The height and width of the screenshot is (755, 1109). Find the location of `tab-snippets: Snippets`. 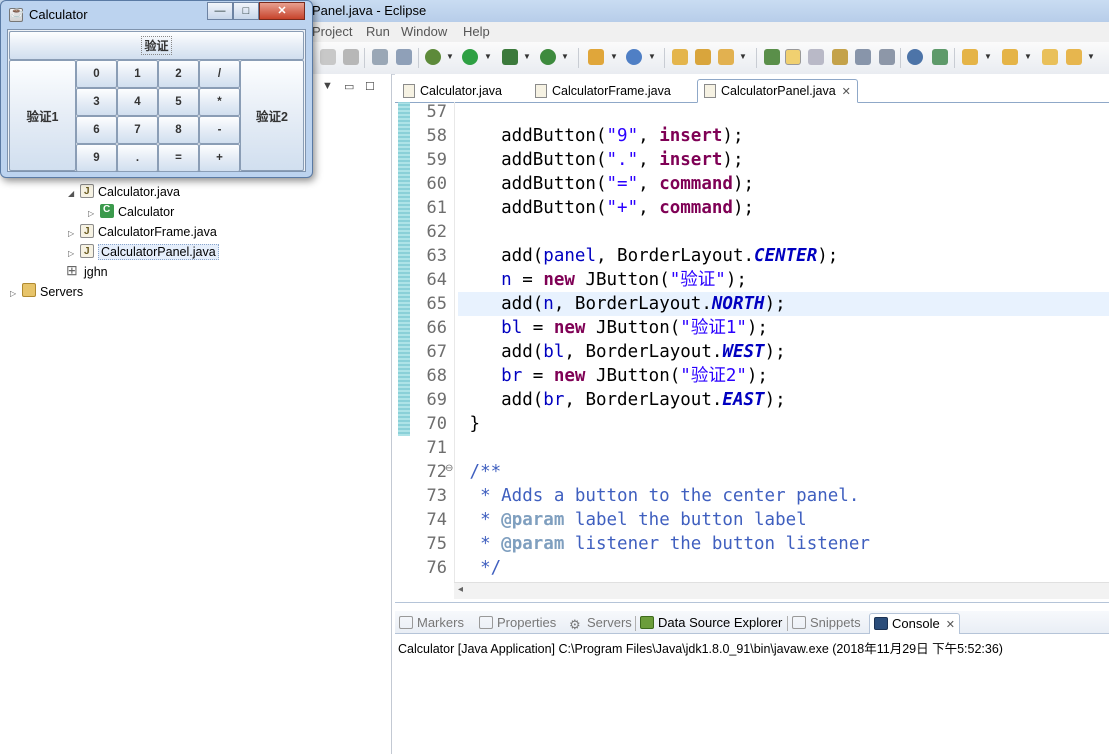

tab-snippets: Snippets is located at coordinates (826, 623).